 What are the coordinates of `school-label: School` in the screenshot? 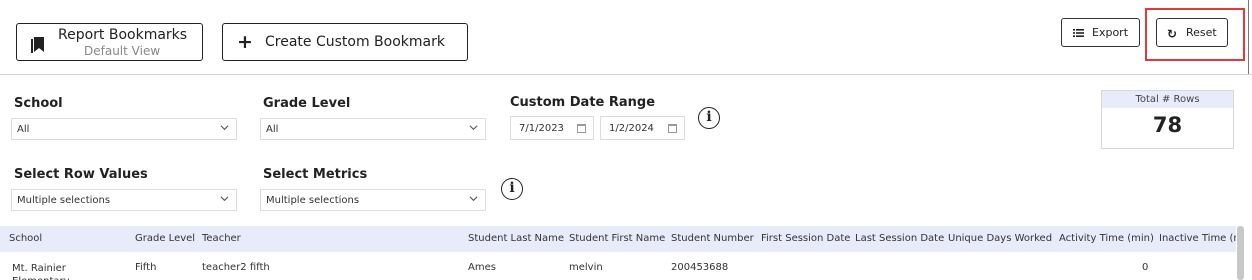 It's located at (38, 103).